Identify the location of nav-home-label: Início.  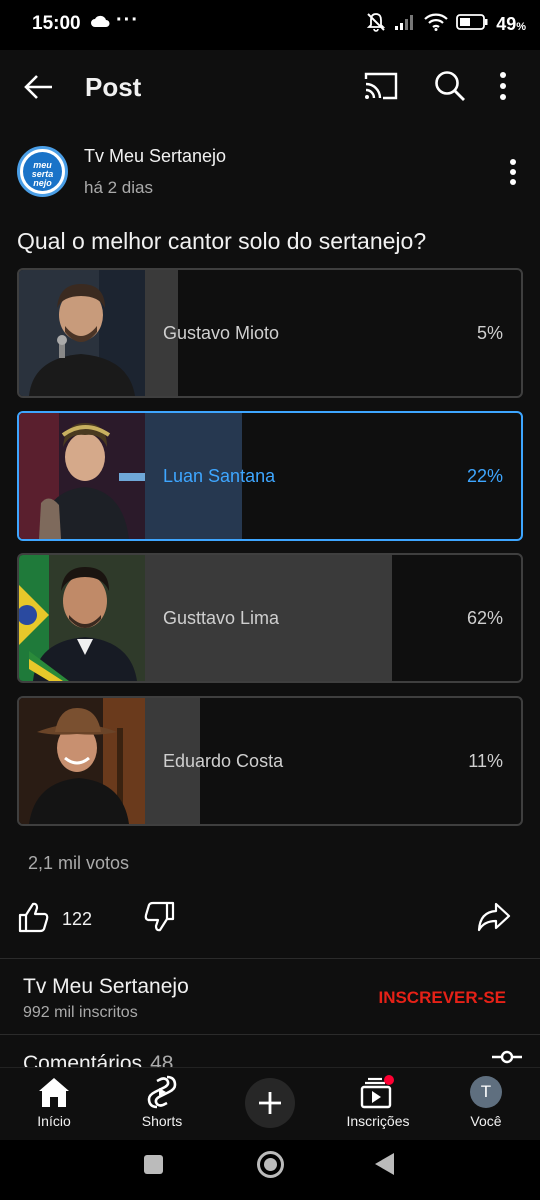
(54, 1121).